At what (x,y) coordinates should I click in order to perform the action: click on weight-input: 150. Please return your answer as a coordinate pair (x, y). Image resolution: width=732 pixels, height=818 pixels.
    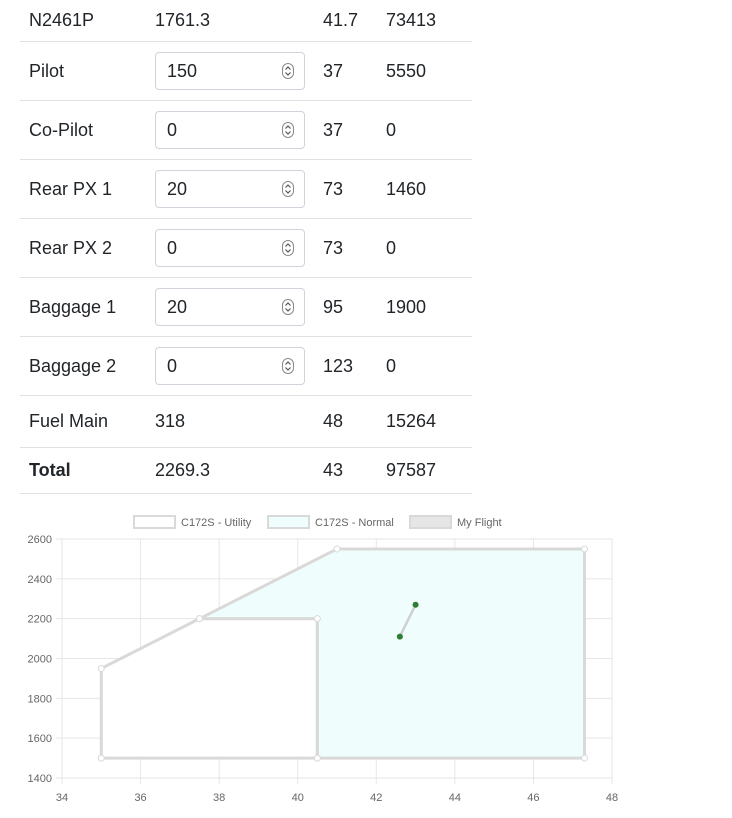
    Looking at the image, I should click on (230, 71).